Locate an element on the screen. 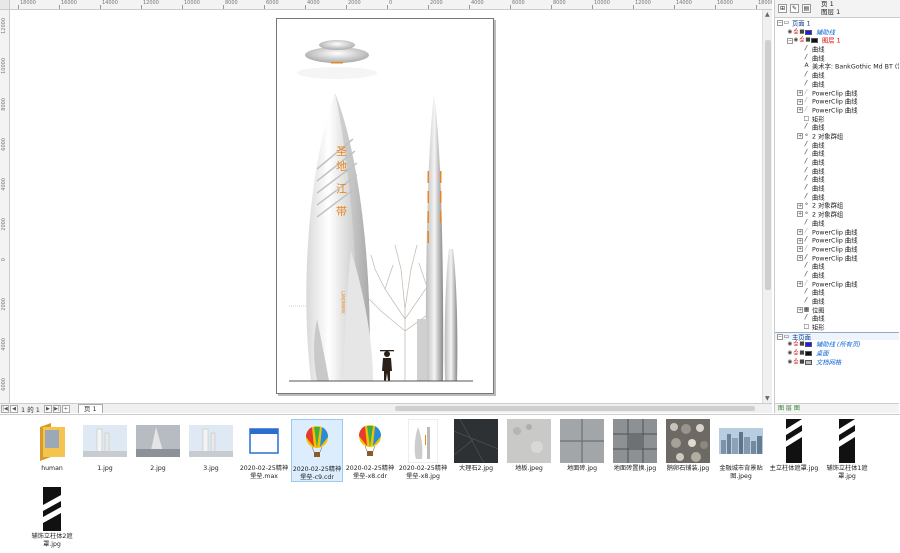  file-item: 3.jpg is located at coordinates (211, 446).